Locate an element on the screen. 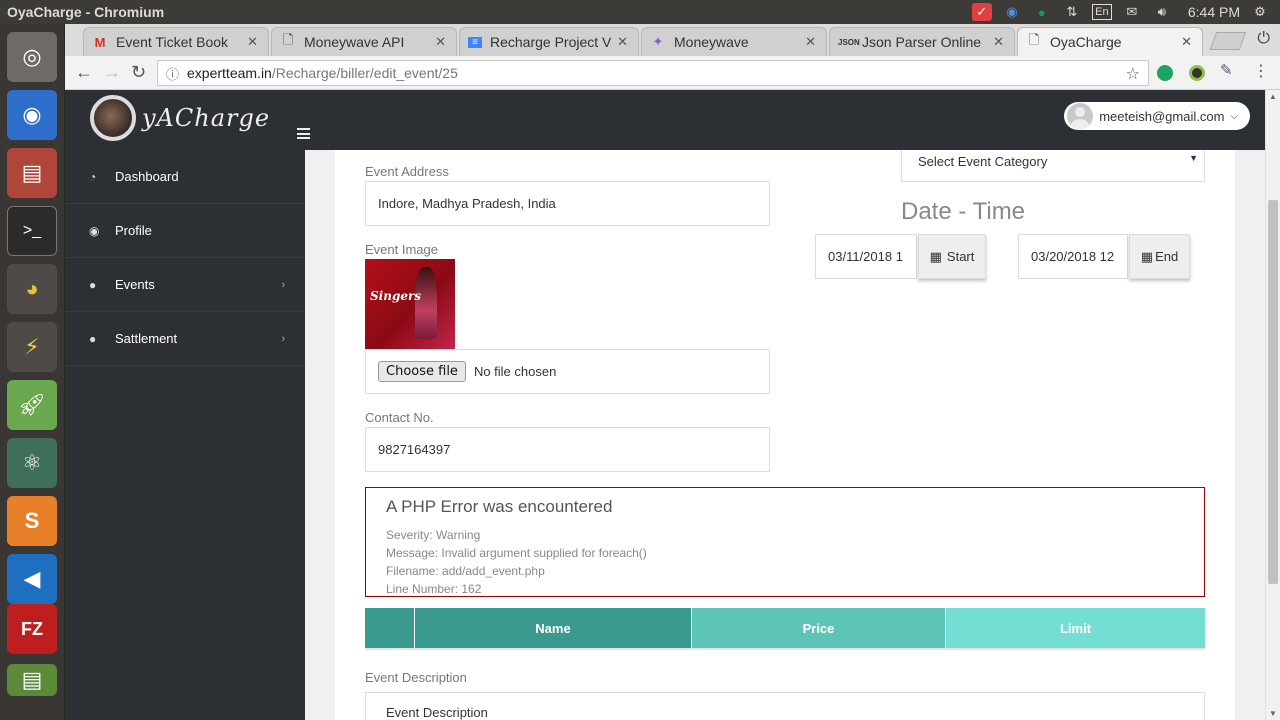 This screenshot has height=720, width=1280. url-host: expertteam.in is located at coordinates (229, 73).